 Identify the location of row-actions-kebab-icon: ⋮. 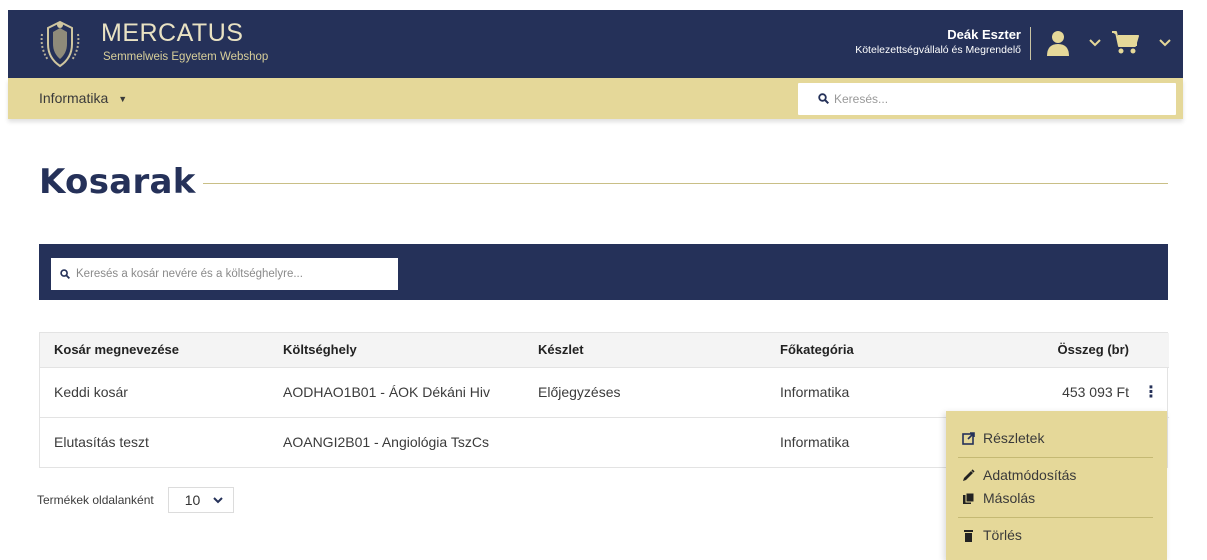
(1151, 392).